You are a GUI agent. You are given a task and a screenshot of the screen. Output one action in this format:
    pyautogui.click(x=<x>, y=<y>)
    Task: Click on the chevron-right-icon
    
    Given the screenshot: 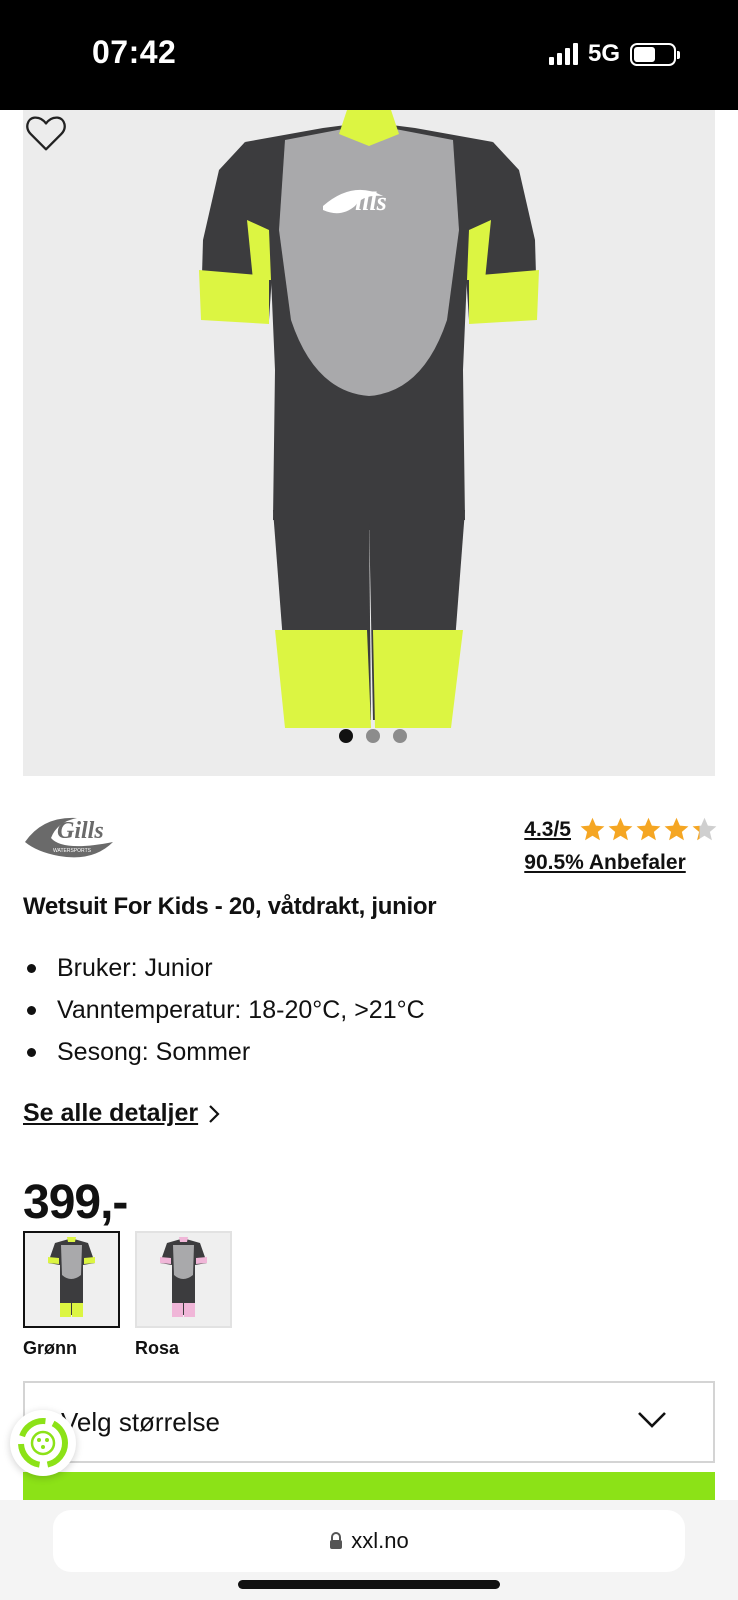 What is the action you would take?
    pyautogui.click(x=214, y=1113)
    